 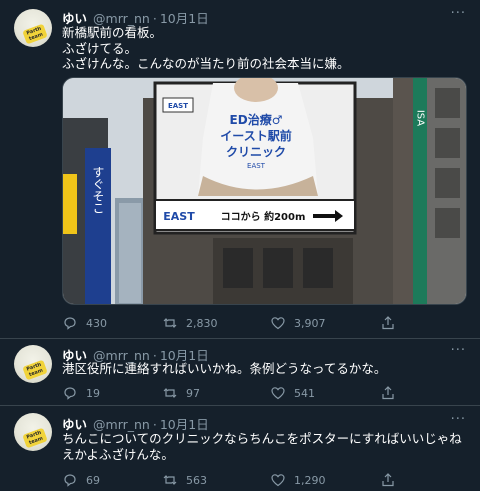 I want to click on billboard-brand: EAST, so click(x=256, y=166).